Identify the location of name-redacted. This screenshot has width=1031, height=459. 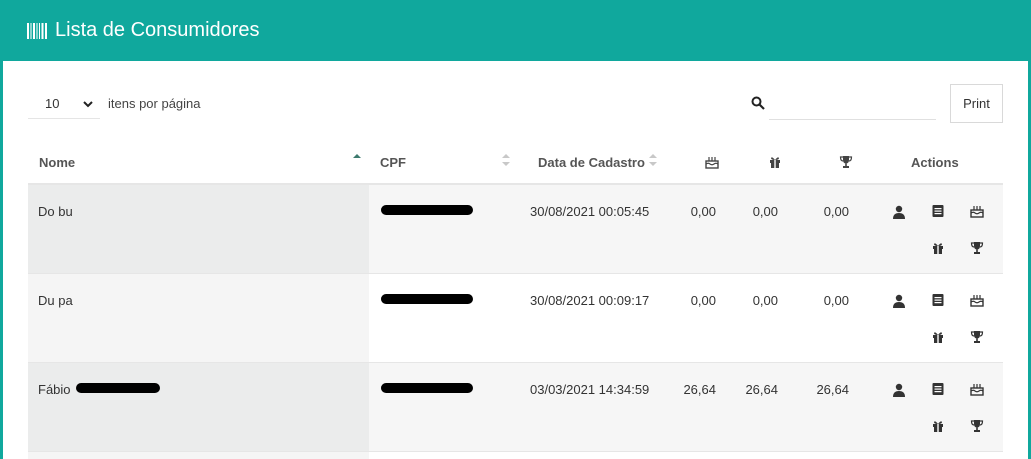
(118, 388).